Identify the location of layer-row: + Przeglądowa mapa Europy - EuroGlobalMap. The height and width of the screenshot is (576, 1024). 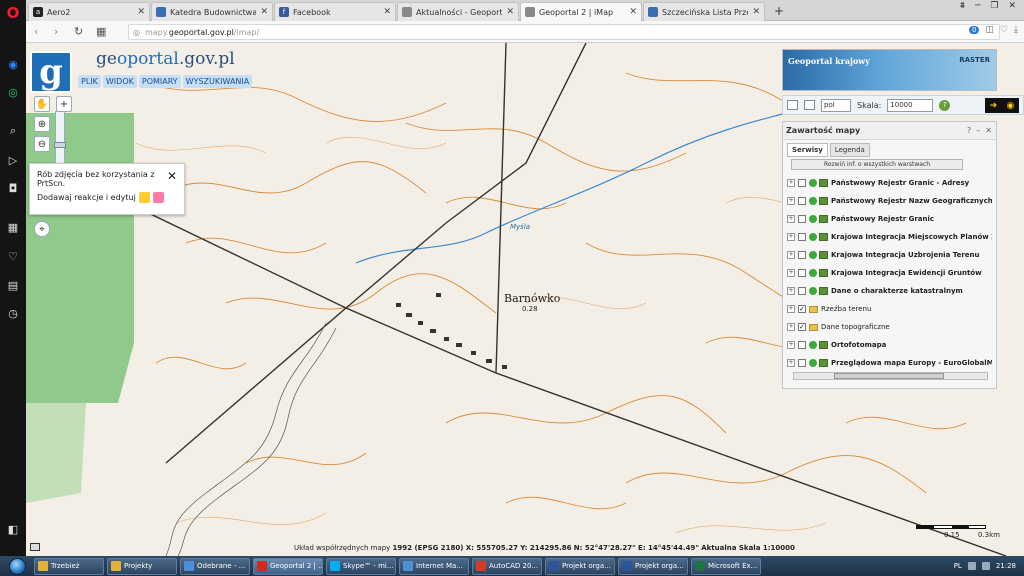
(889, 363).